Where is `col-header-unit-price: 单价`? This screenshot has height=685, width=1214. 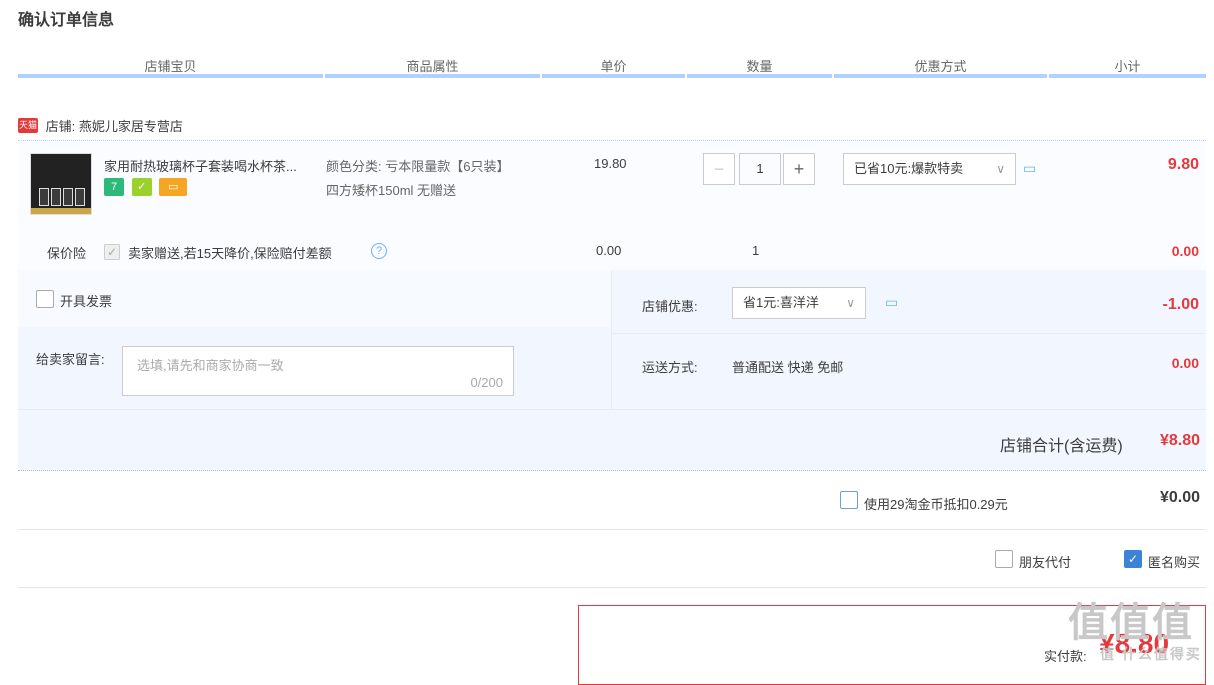
col-header-unit-price: 单价 is located at coordinates (613, 66).